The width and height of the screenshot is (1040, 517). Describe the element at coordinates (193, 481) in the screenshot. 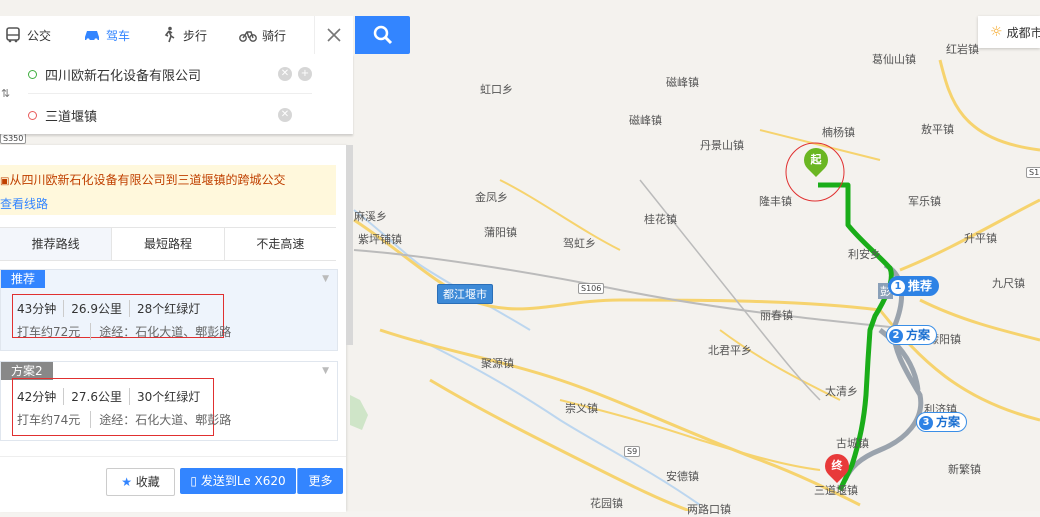

I see `phone-icon: ▯` at that location.